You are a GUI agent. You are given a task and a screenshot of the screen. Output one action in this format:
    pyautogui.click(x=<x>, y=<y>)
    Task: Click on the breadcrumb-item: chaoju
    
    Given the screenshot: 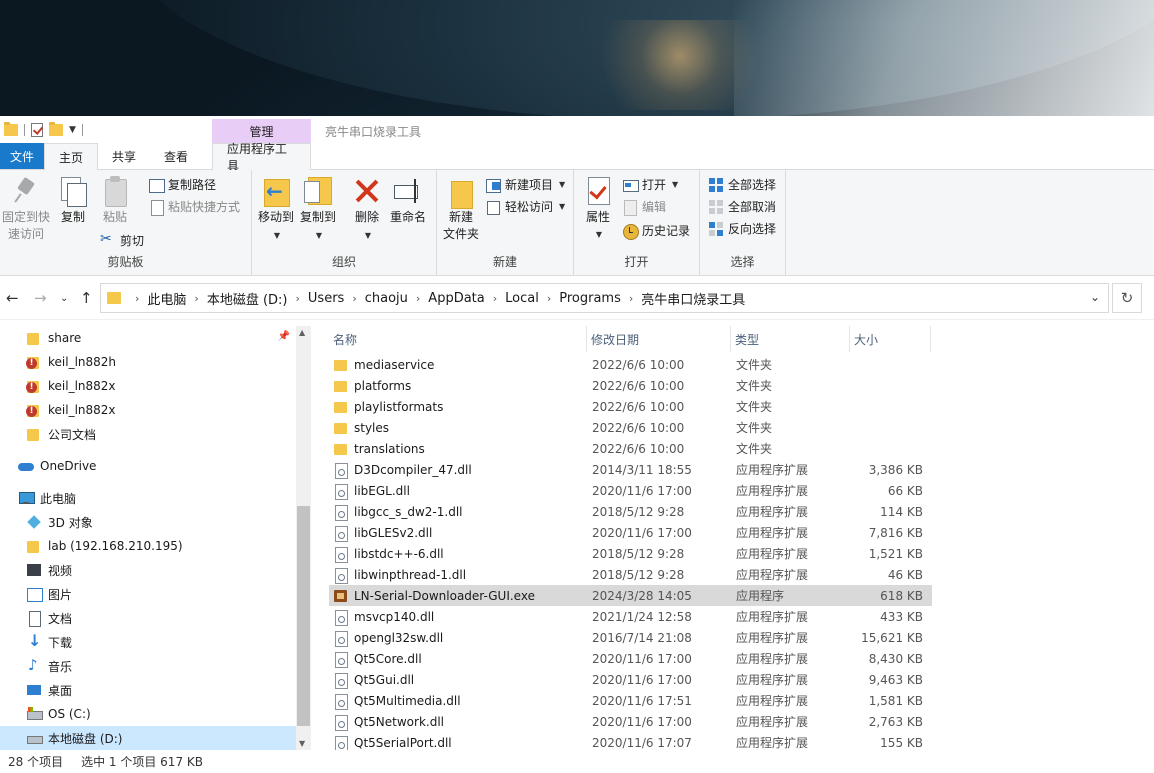 What is the action you would take?
    pyautogui.click(x=386, y=298)
    